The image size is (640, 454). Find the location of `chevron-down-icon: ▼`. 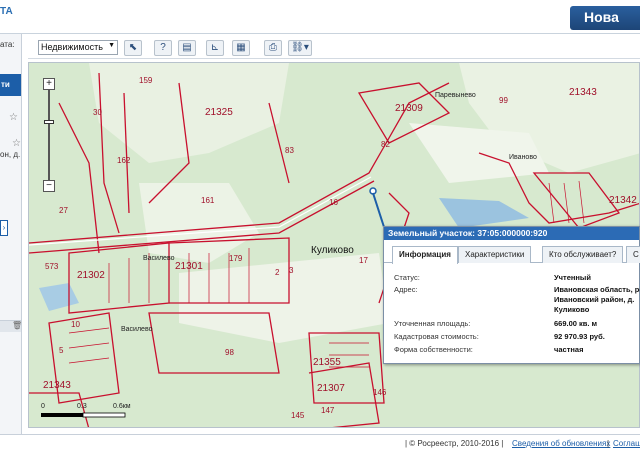

chevron-down-icon: ▼ is located at coordinates (111, 45).